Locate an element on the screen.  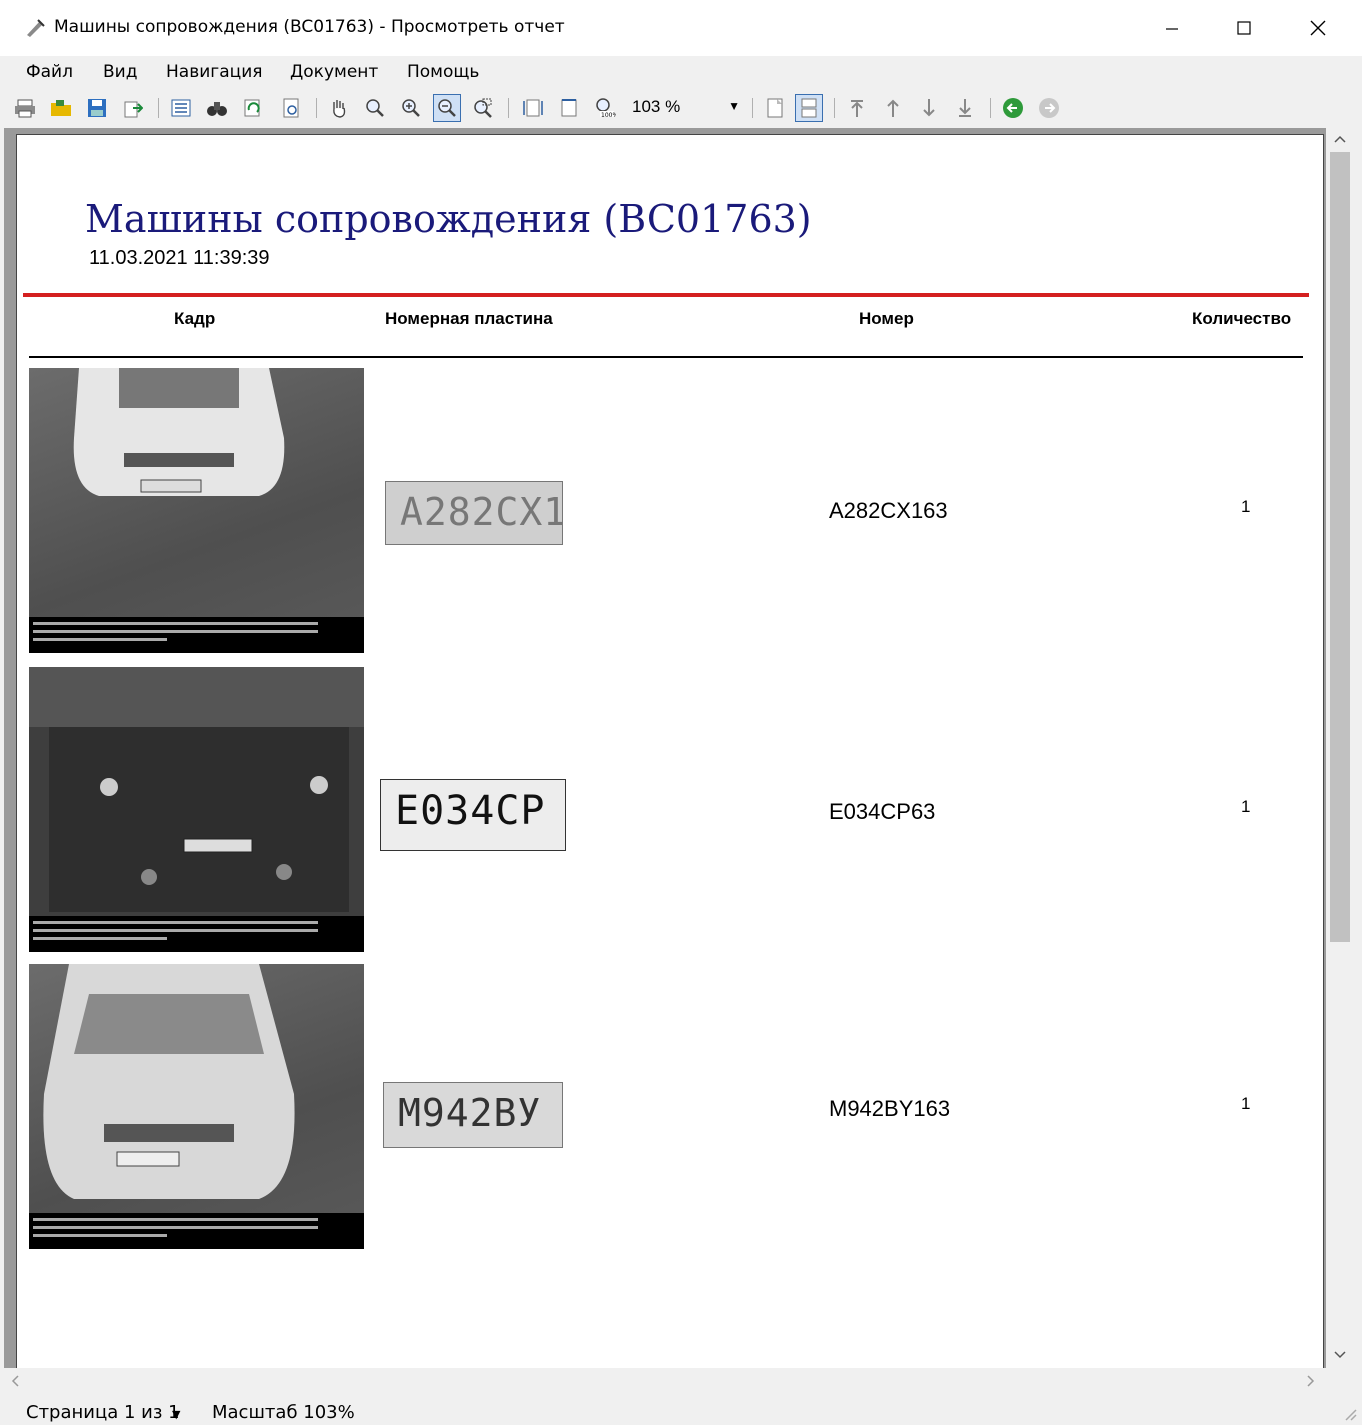
back-arrow-icon is located at coordinates (1013, 108).